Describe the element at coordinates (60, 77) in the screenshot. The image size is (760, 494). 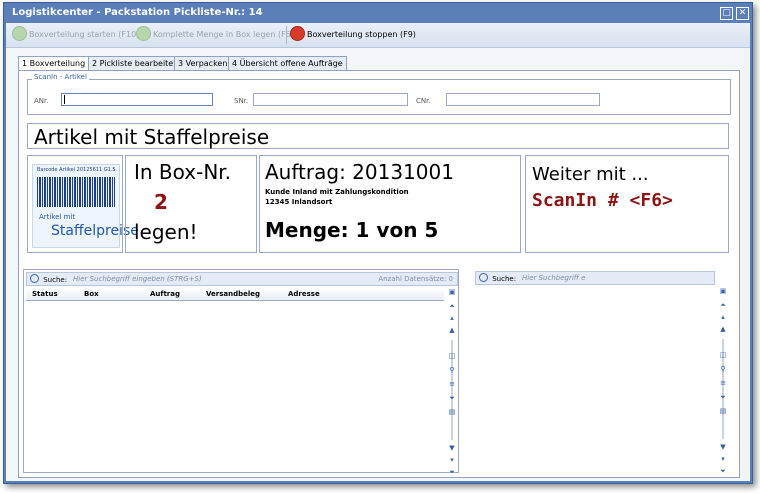
I see `scanin-legend: ScanIn - Artikel` at that location.